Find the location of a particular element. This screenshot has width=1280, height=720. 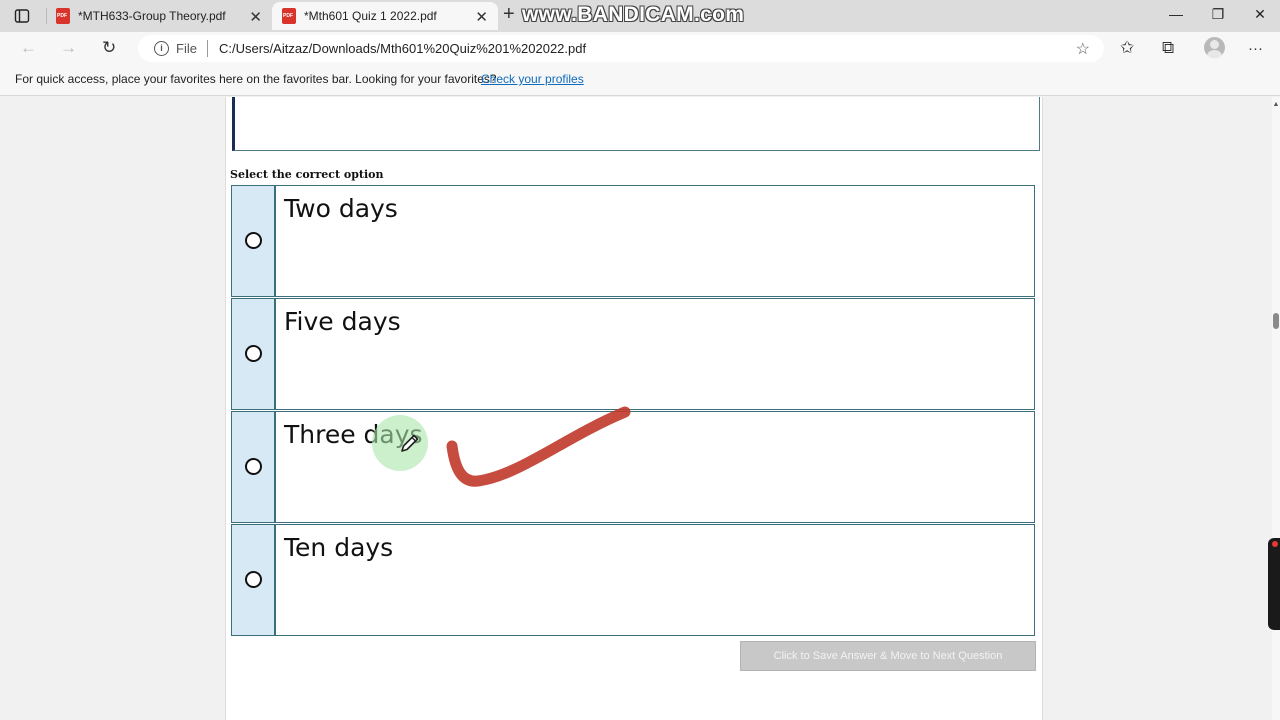

collections-icon: ⧉ is located at coordinates (1168, 48).